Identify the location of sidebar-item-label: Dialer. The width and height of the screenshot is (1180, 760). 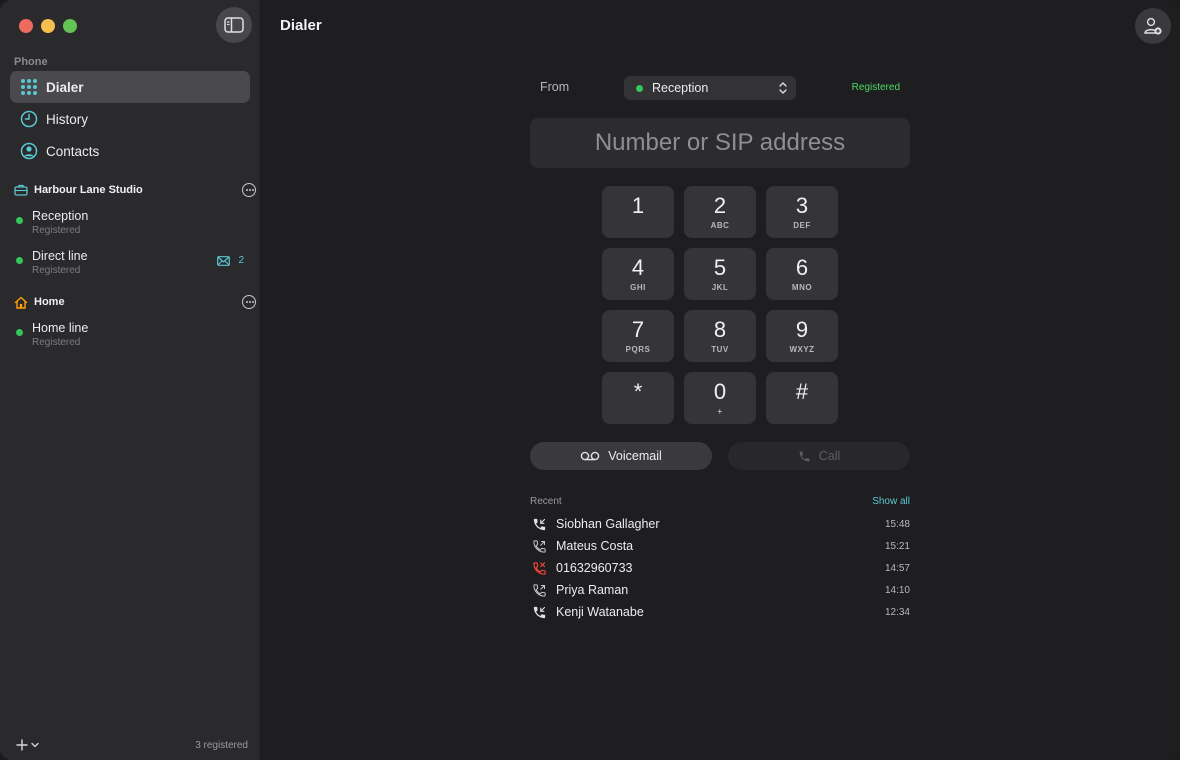
(65, 87).